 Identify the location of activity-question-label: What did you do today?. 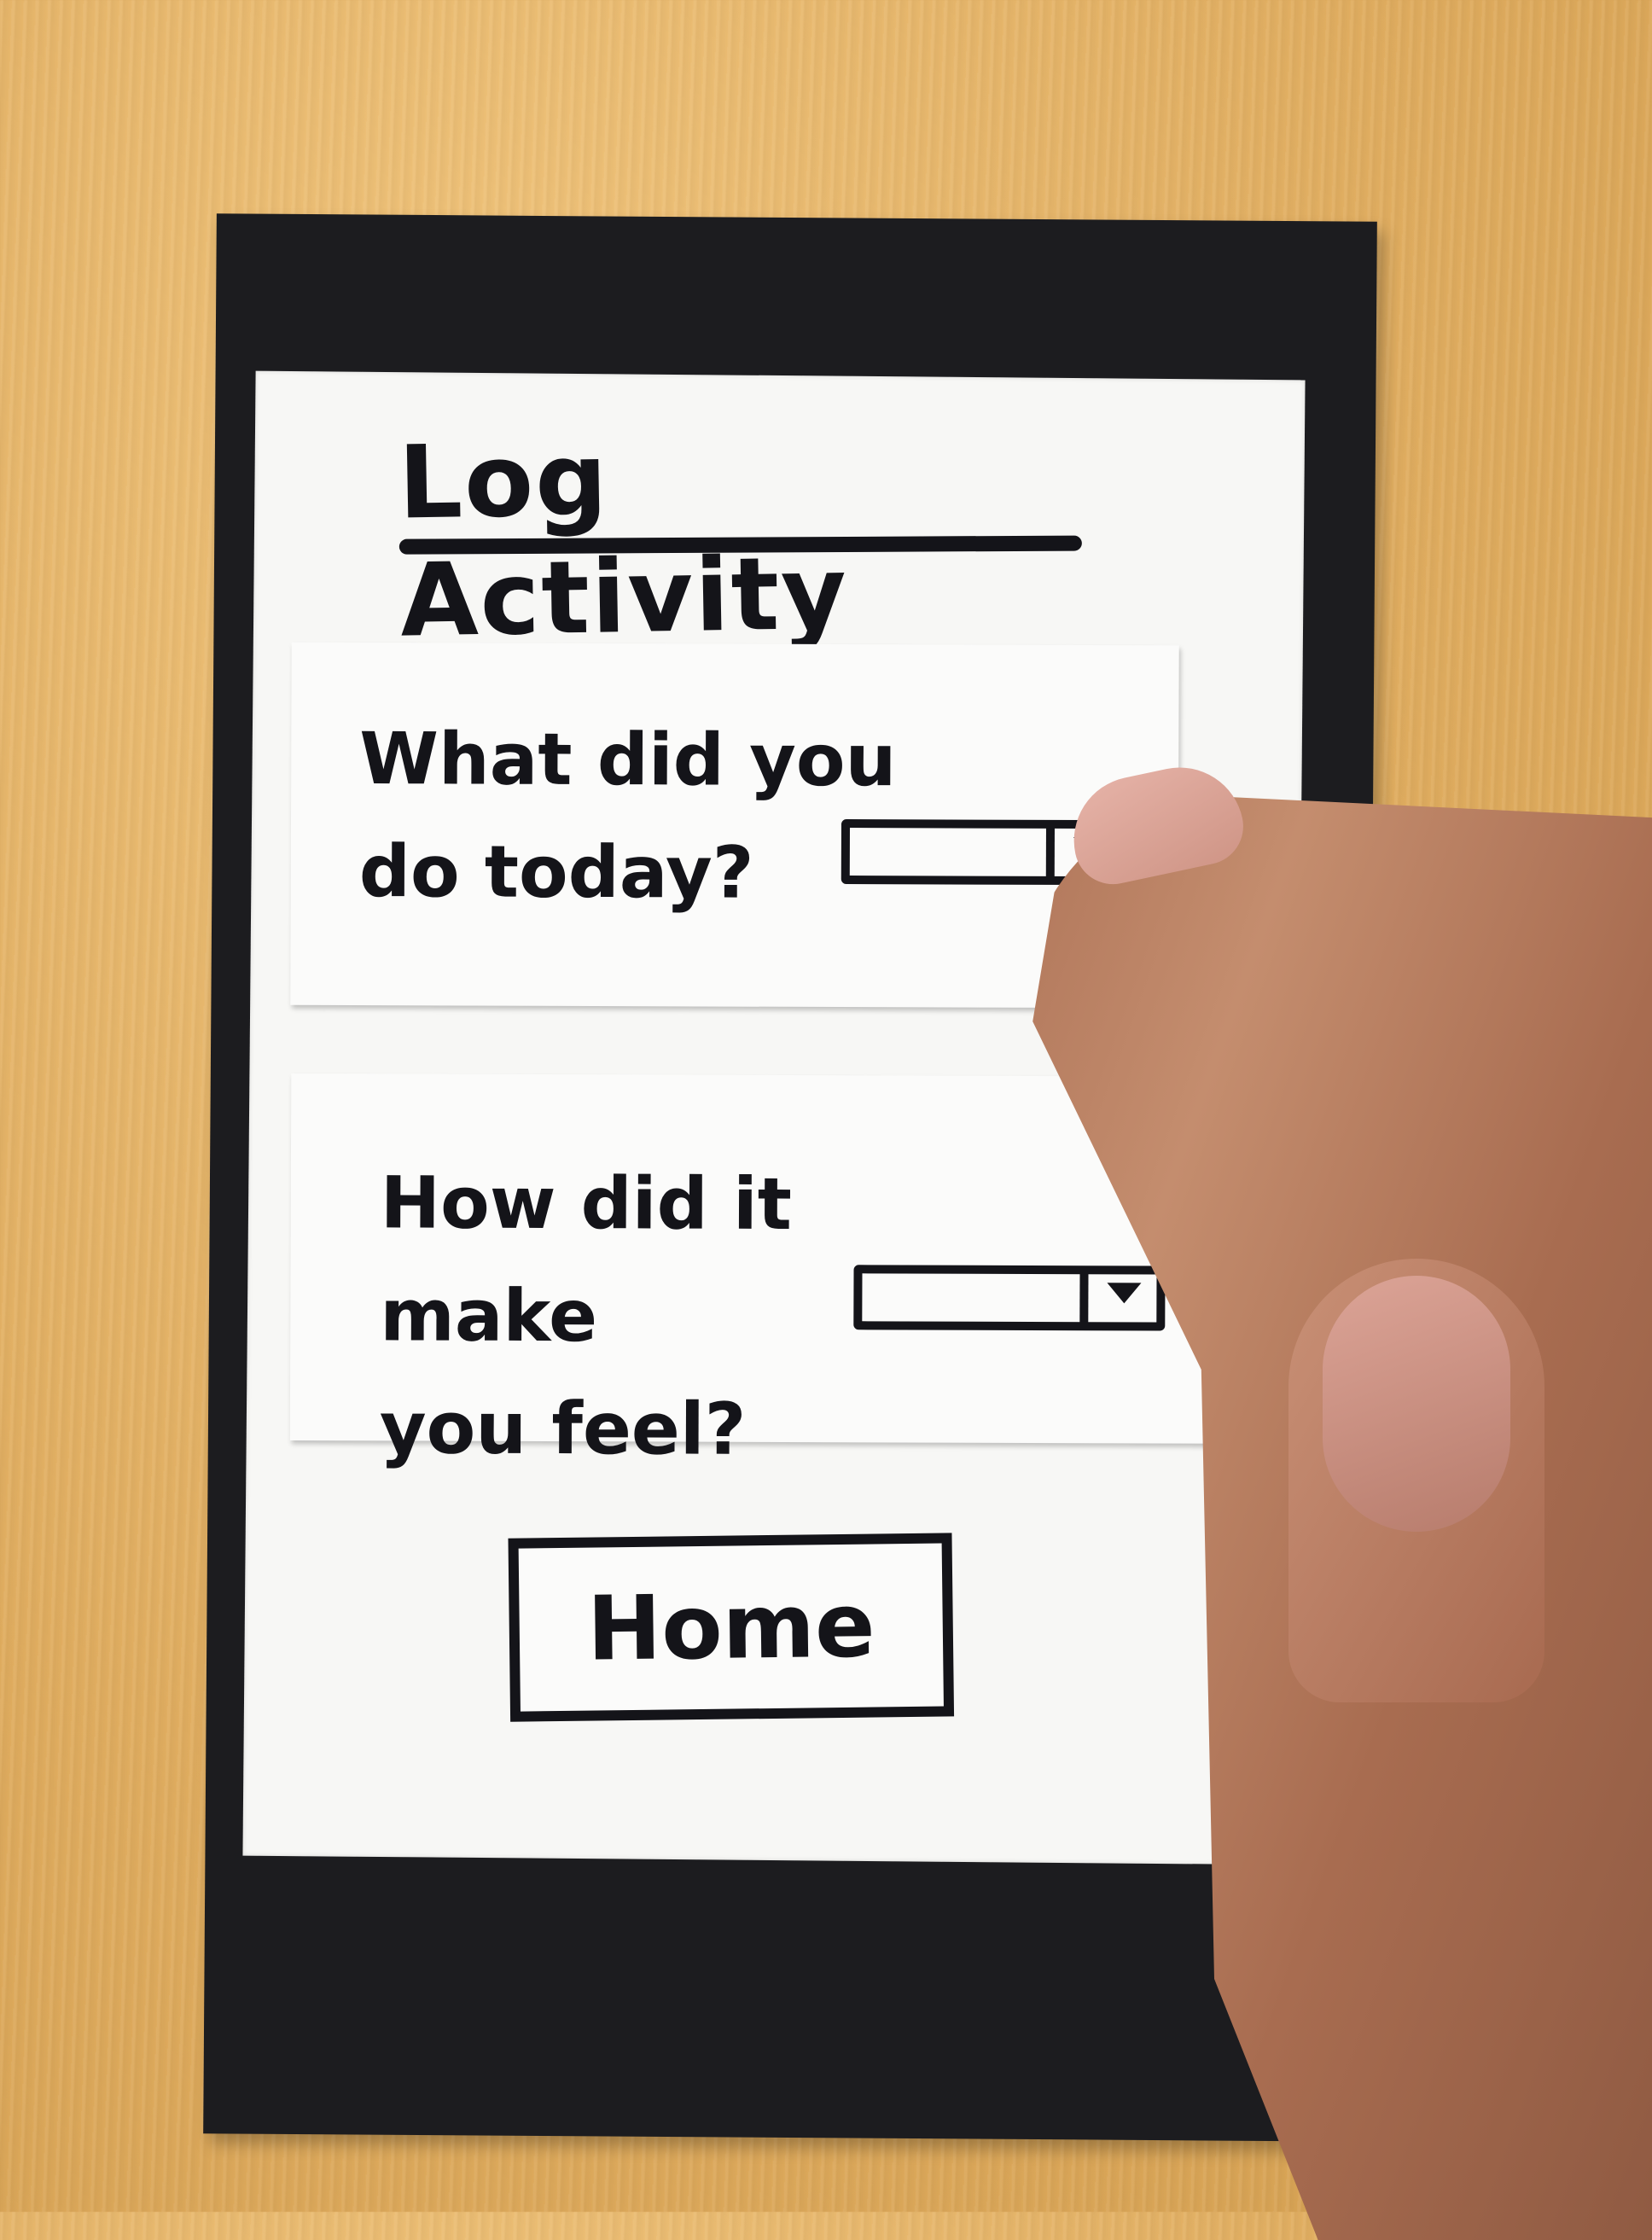
(637, 815).